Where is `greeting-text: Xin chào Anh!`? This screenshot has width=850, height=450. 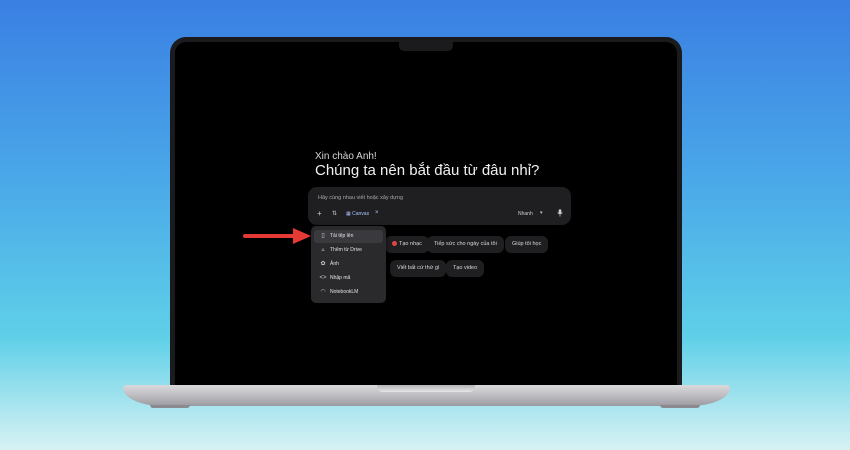 greeting-text: Xin chào Anh! is located at coordinates (346, 156).